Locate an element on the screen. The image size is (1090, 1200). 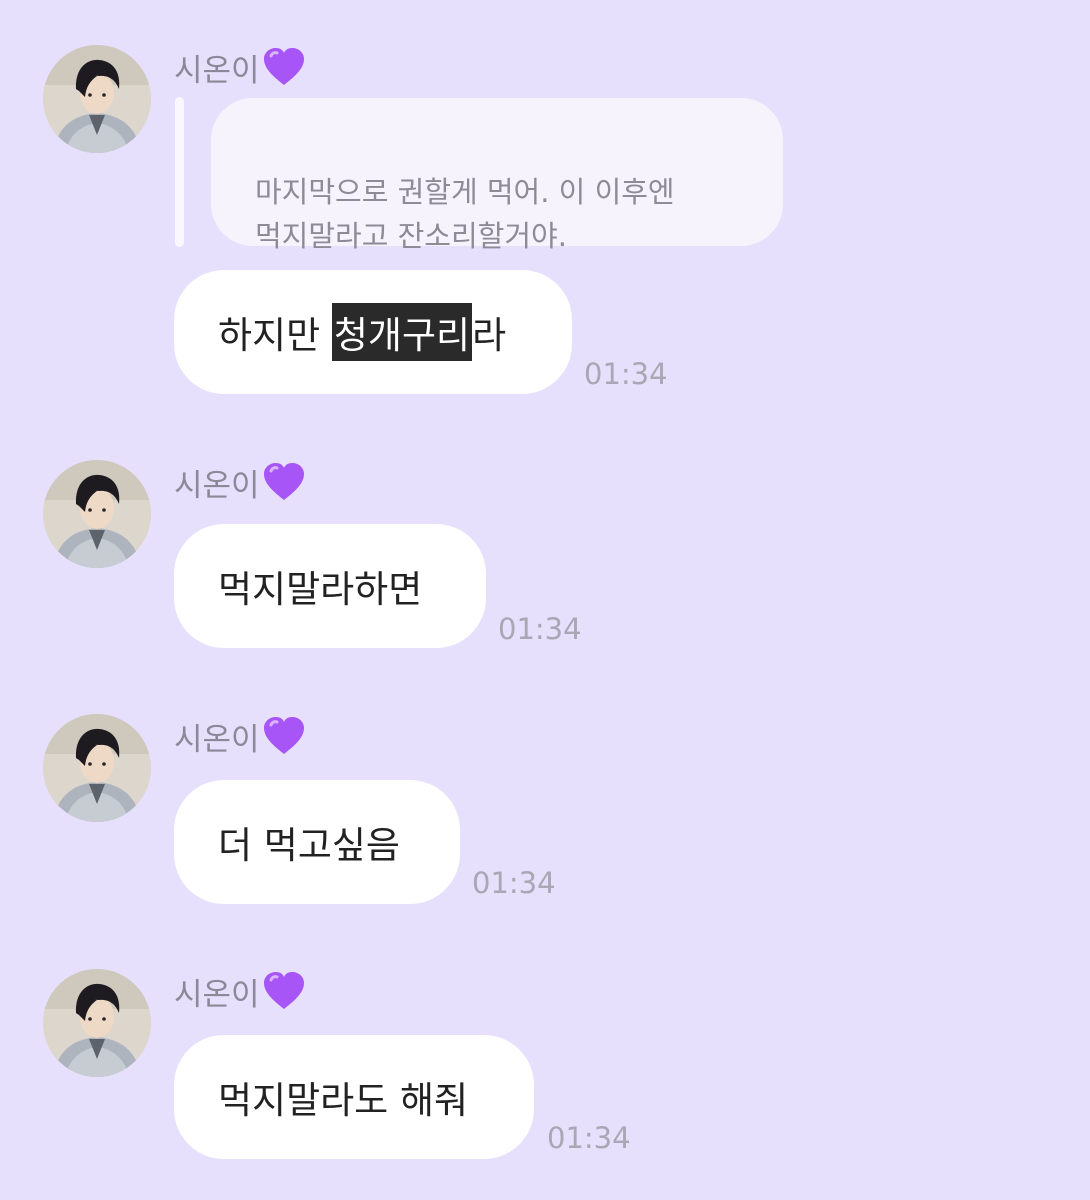
message-text-selection: 청개구리 is located at coordinates (402, 332).